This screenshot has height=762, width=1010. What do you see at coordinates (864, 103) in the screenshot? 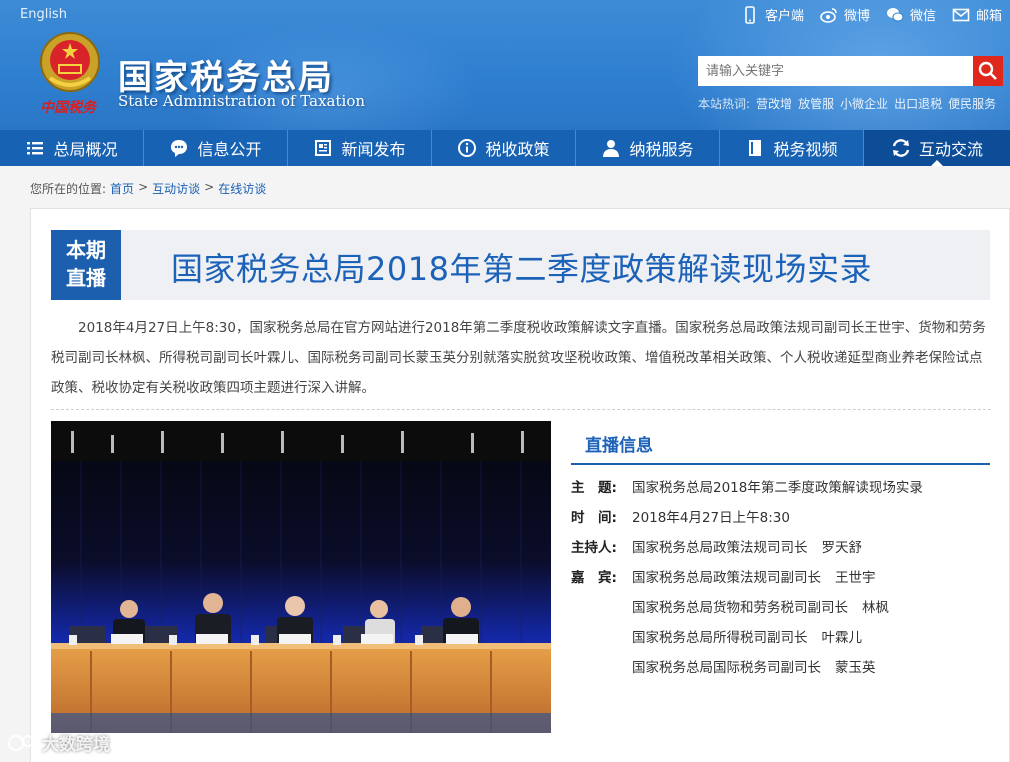
I see `hot-word: 小微企业` at bounding box center [864, 103].